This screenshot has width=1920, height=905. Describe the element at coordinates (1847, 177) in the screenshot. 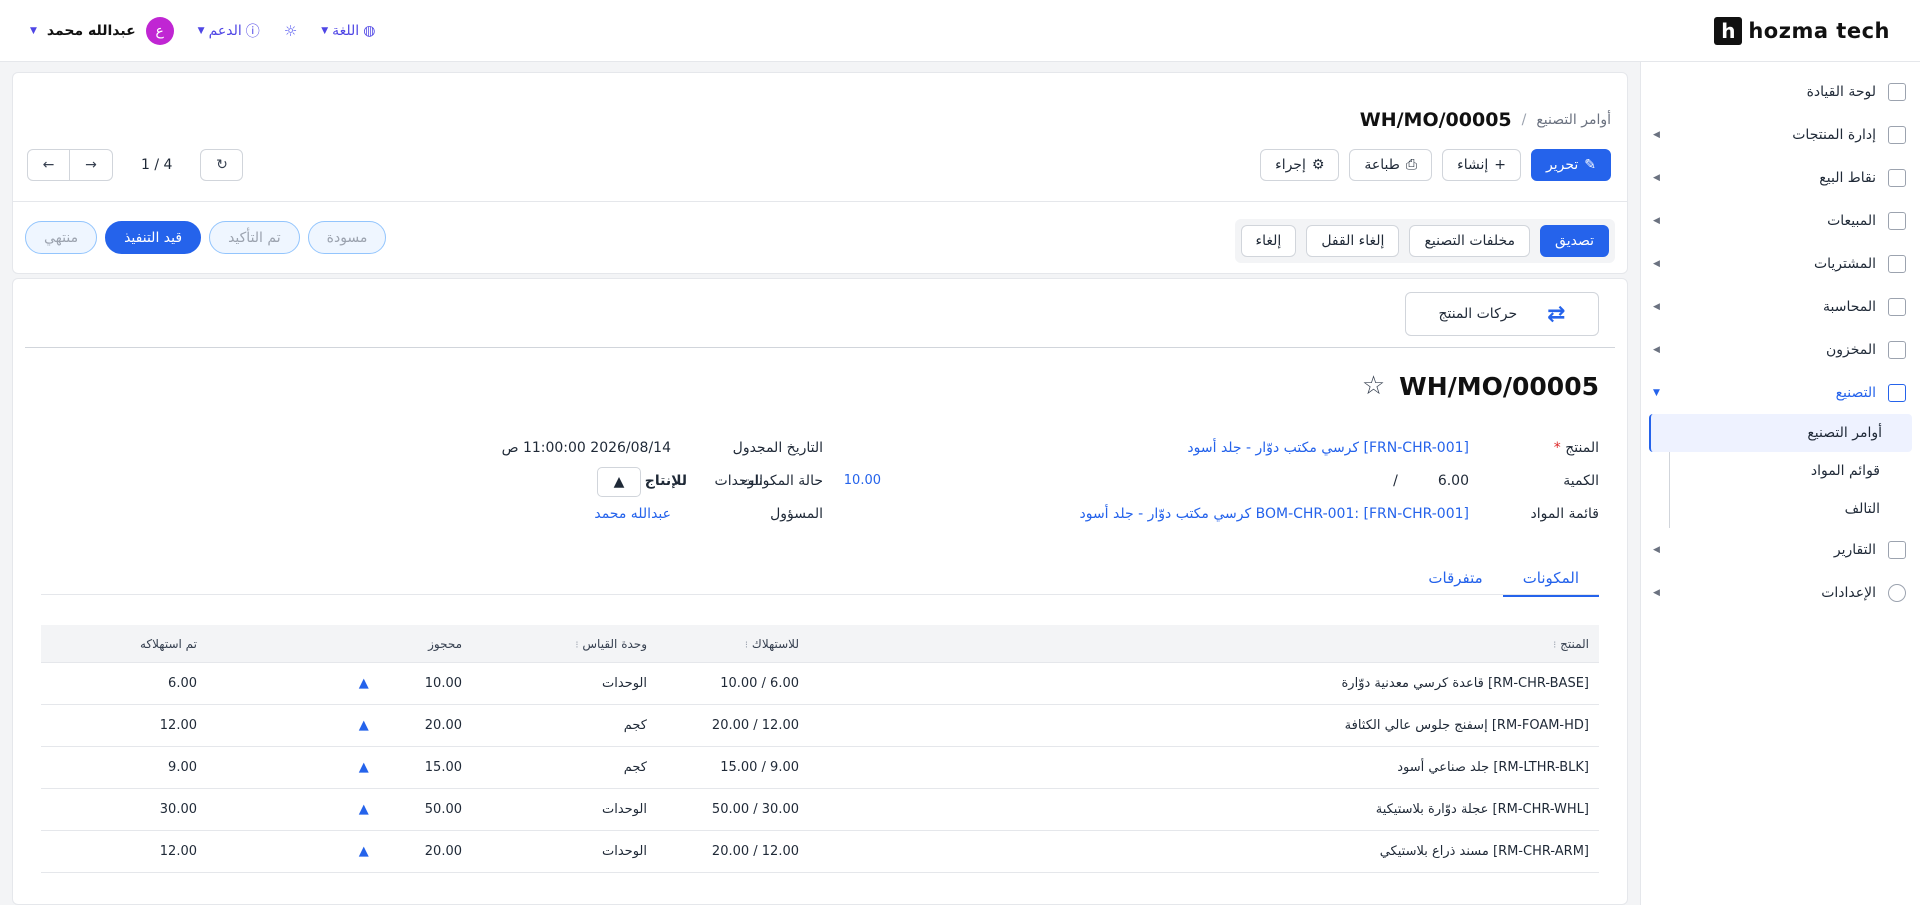

I see `sidebar-item-label: نقاط البيع` at that location.